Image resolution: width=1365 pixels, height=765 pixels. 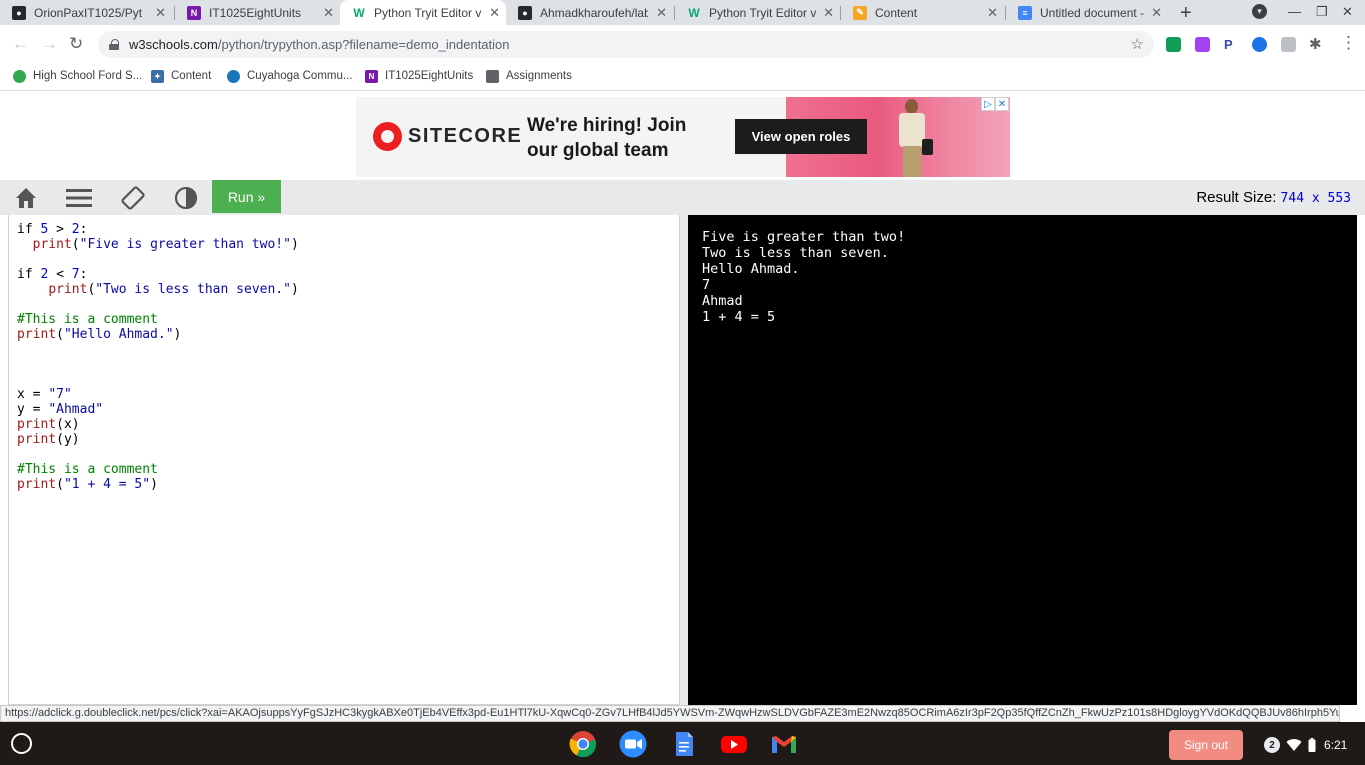 I want to click on gmail-icon, so click(x=784, y=744).